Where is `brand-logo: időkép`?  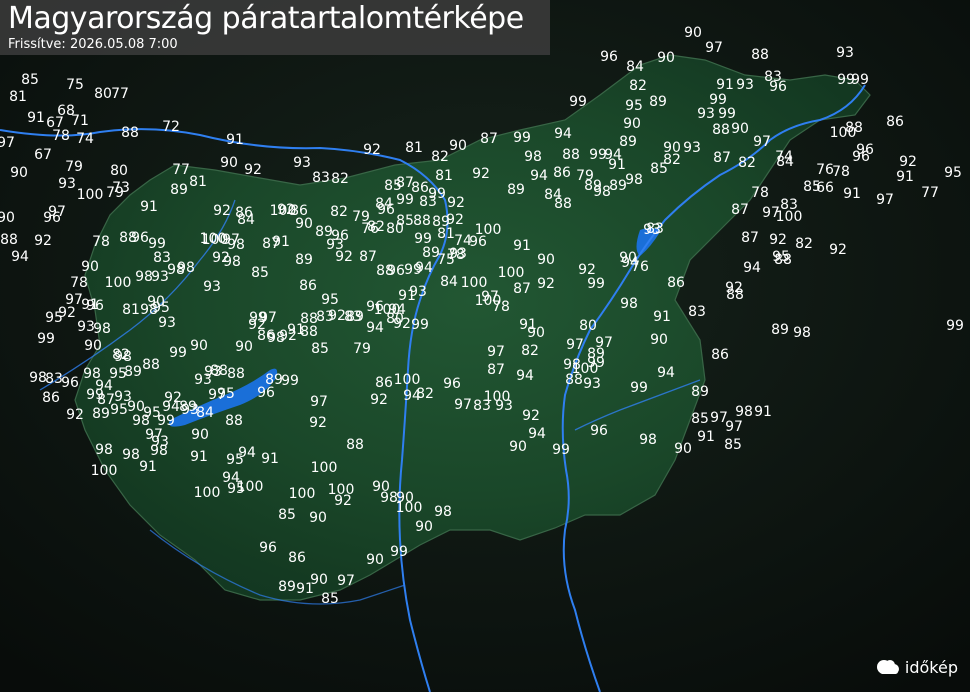 brand-logo: időkép is located at coordinates (916, 667).